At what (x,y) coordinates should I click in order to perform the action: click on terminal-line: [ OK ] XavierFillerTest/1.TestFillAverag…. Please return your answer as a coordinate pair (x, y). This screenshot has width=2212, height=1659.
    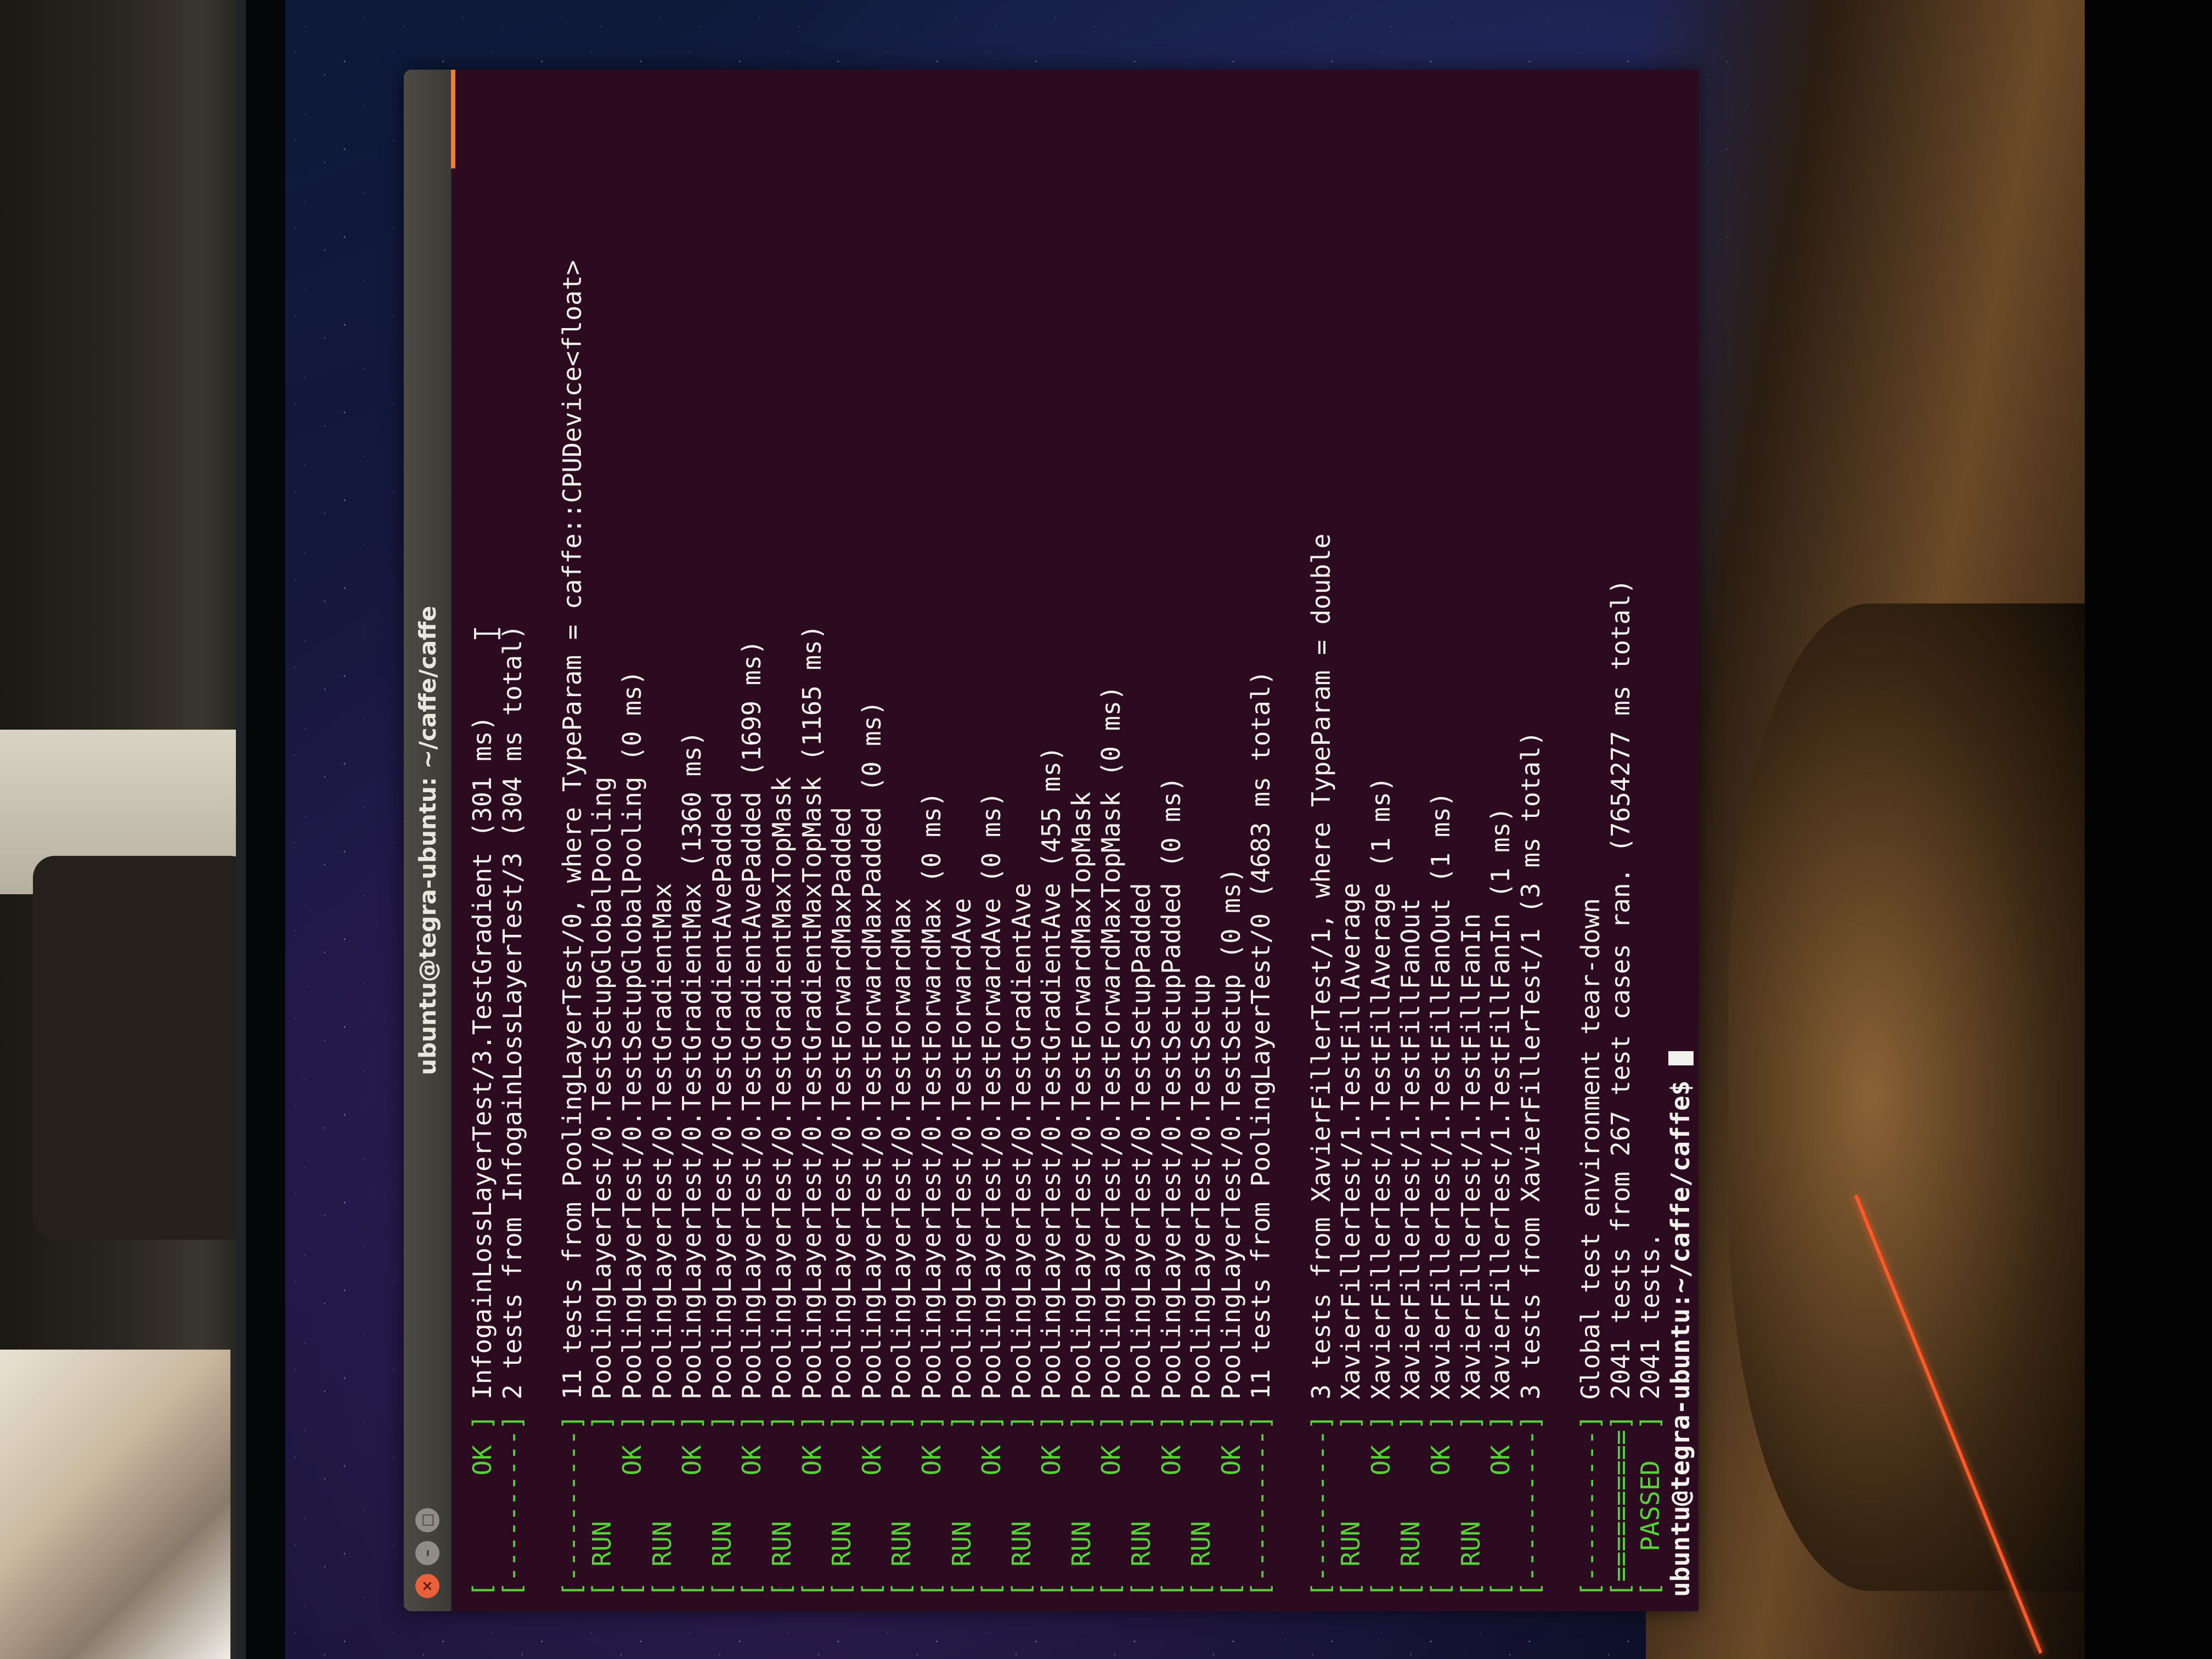
    Looking at the image, I should click on (1381, 840).